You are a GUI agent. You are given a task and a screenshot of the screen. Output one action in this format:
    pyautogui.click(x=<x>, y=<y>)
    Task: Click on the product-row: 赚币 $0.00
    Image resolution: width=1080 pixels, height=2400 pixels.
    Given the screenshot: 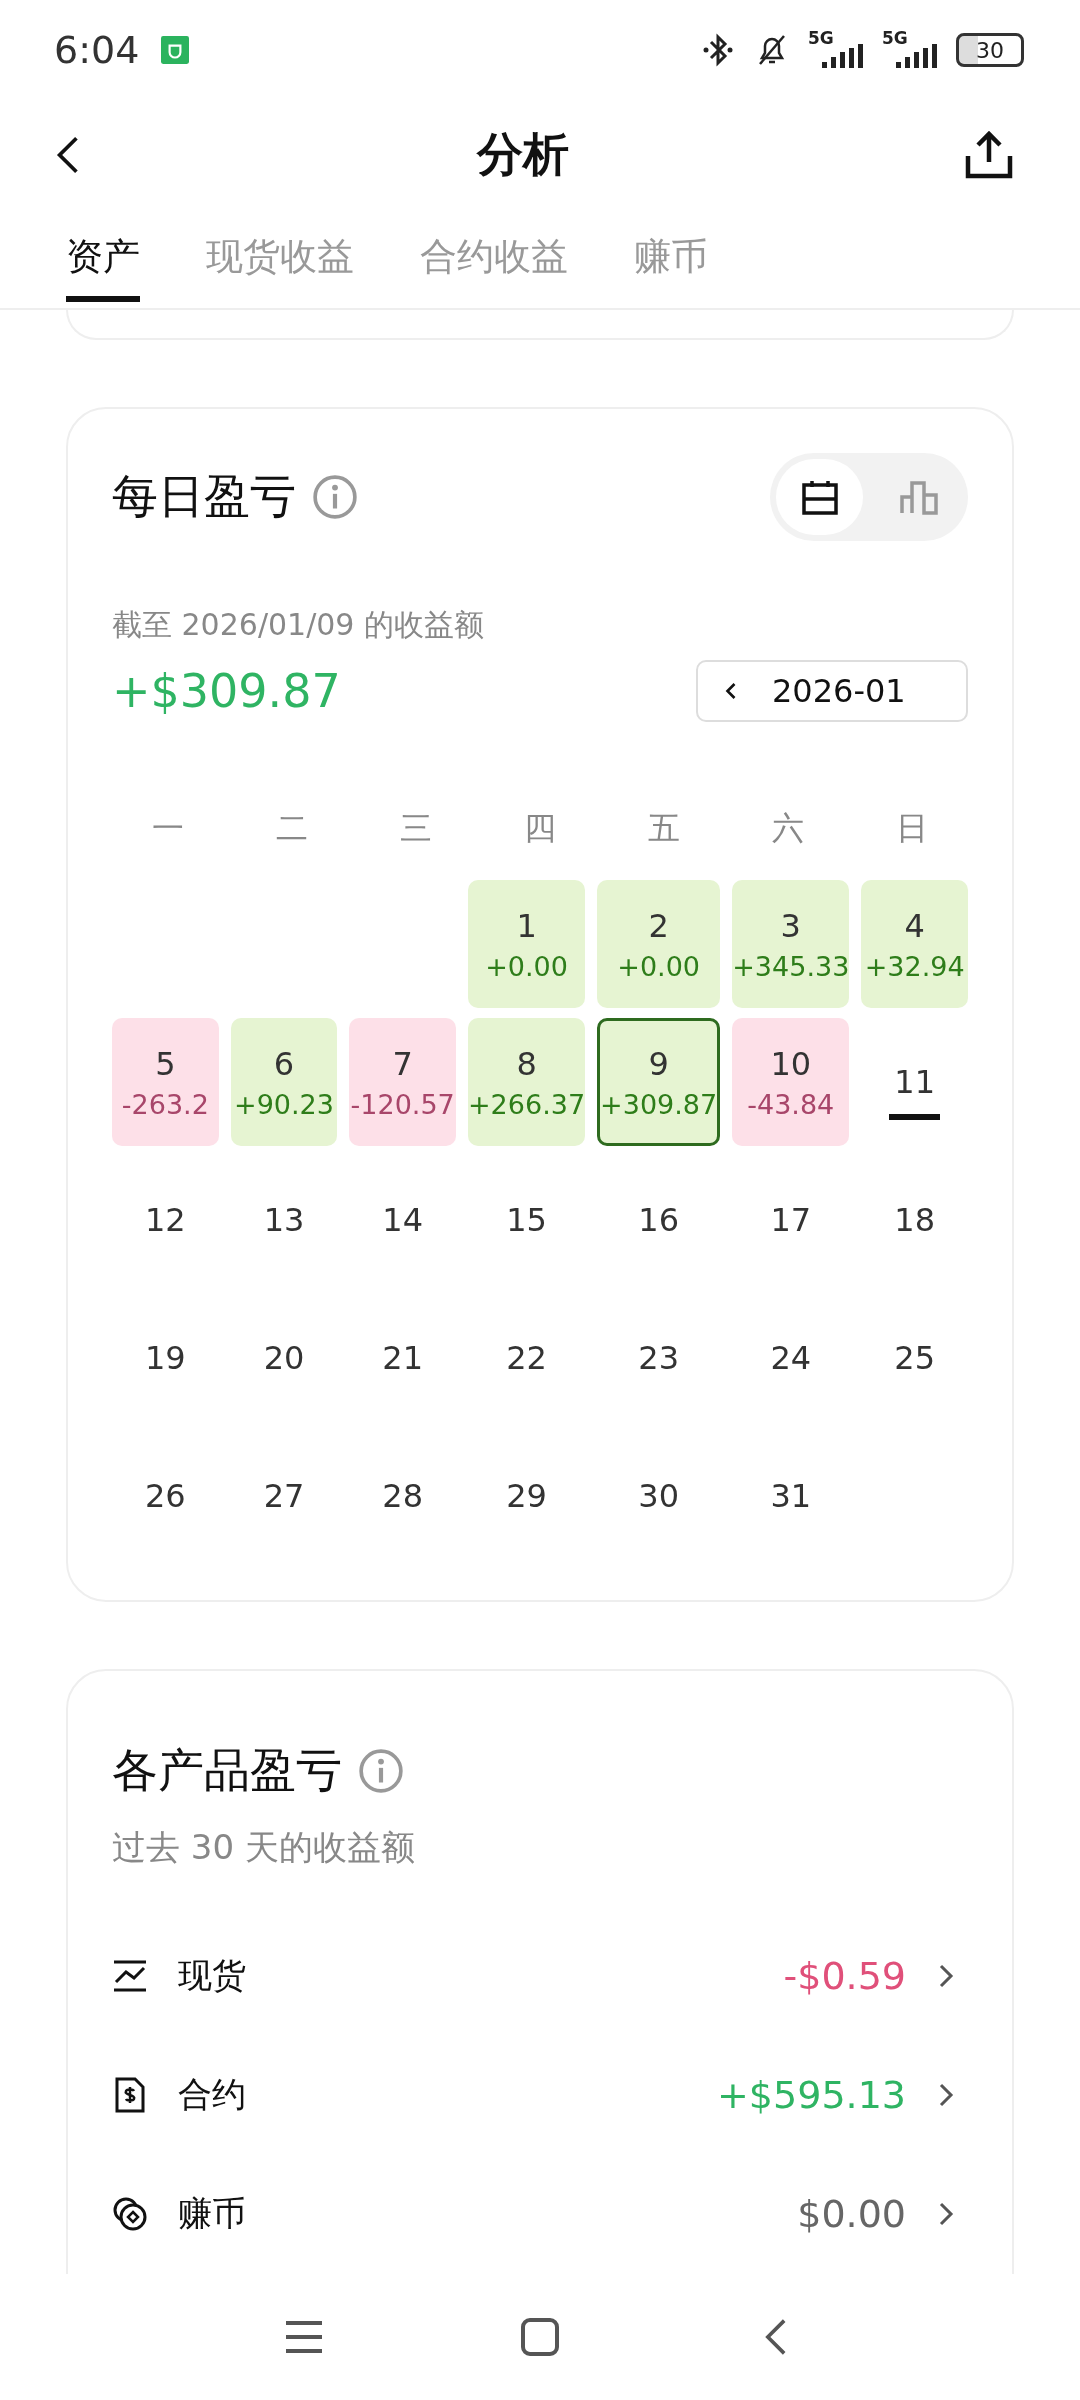 What is the action you would take?
    pyautogui.click(x=540, y=2214)
    